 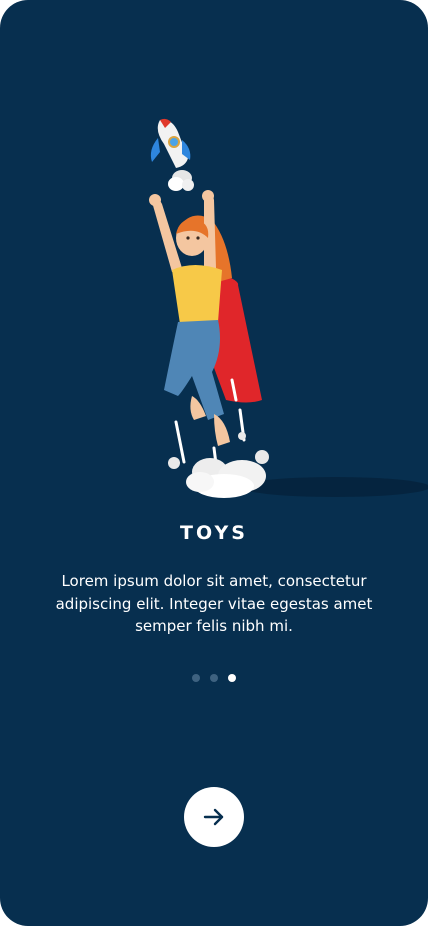 I want to click on page-dot-3-active, so click(x=232, y=678).